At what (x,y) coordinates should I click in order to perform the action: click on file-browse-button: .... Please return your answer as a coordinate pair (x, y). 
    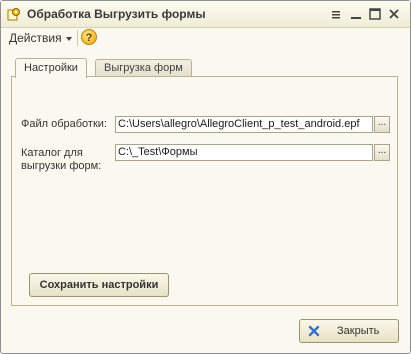
    Looking at the image, I should click on (382, 124).